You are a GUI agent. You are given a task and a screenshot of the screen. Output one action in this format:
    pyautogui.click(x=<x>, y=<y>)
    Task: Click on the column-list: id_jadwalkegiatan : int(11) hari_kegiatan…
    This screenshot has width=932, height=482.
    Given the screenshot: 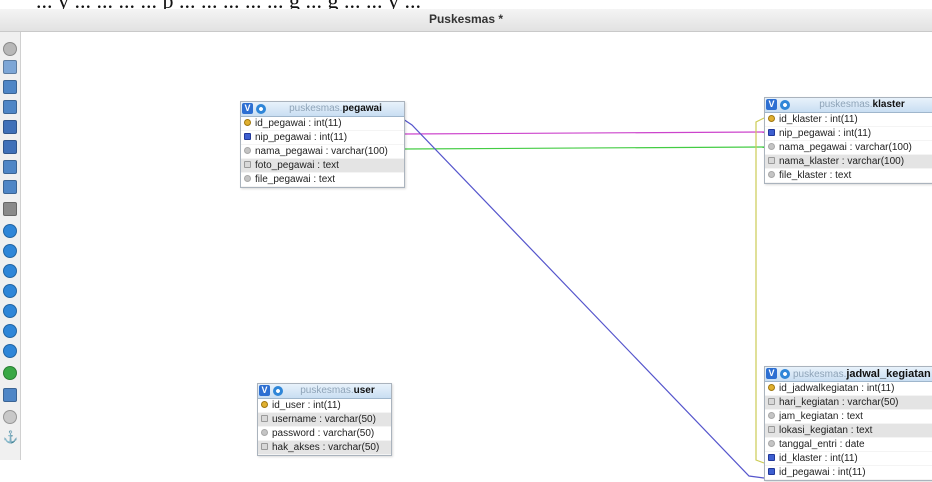 What is the action you would take?
    pyautogui.click(x=848, y=431)
    